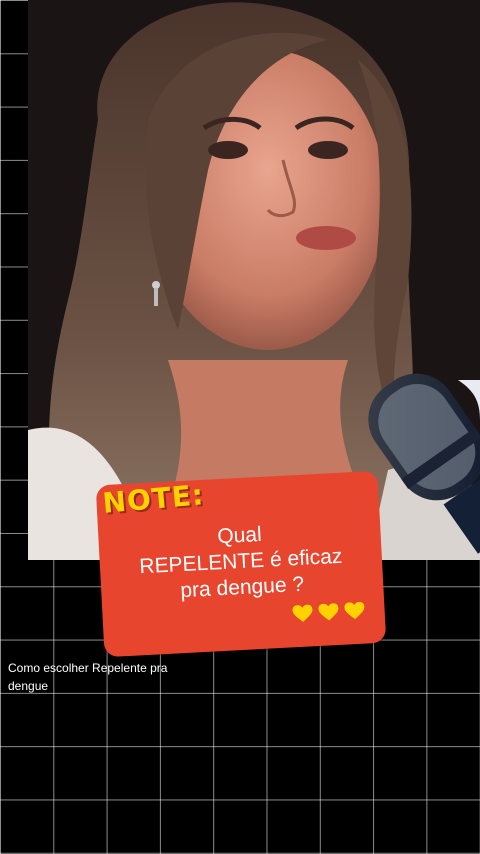  What do you see at coordinates (88, 677) in the screenshot?
I see `video-caption: Como escolher Repelente pra dengue` at bounding box center [88, 677].